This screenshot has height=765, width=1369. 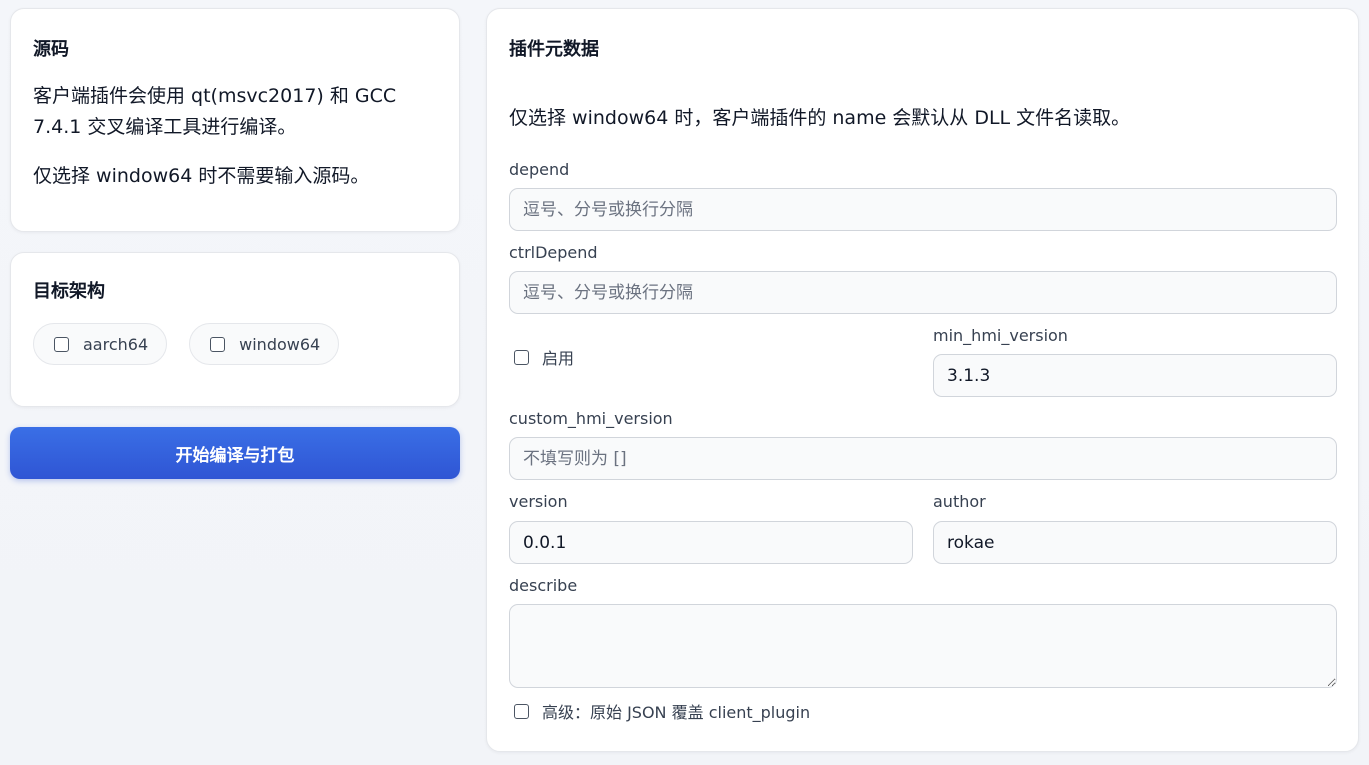 I want to click on arch-option-aarch64: aarch64, so click(x=100, y=344).